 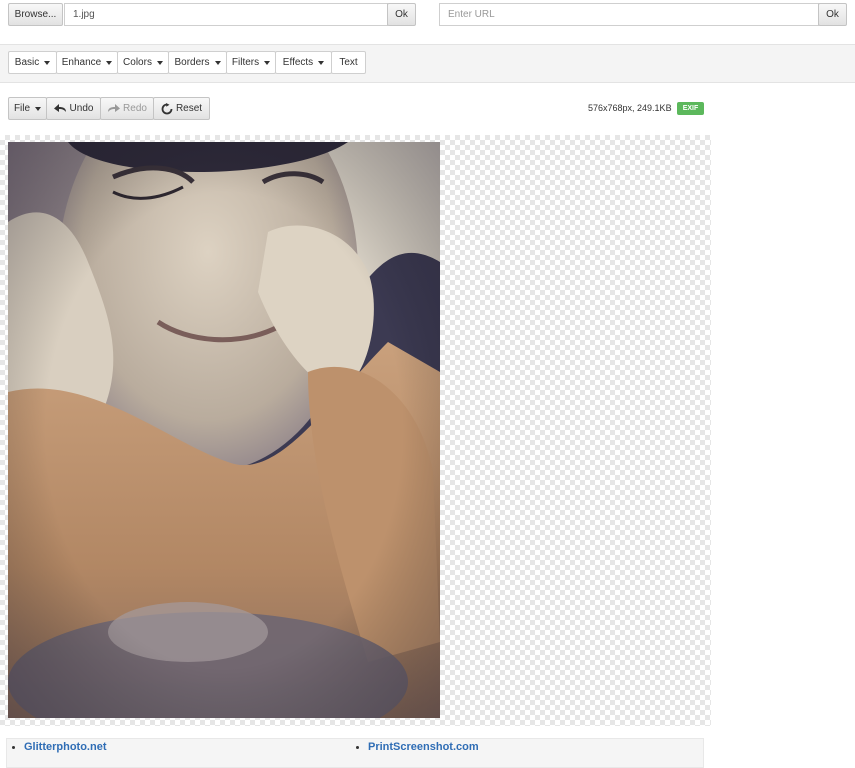 I want to click on file-menu-label: File, so click(x=22, y=108).